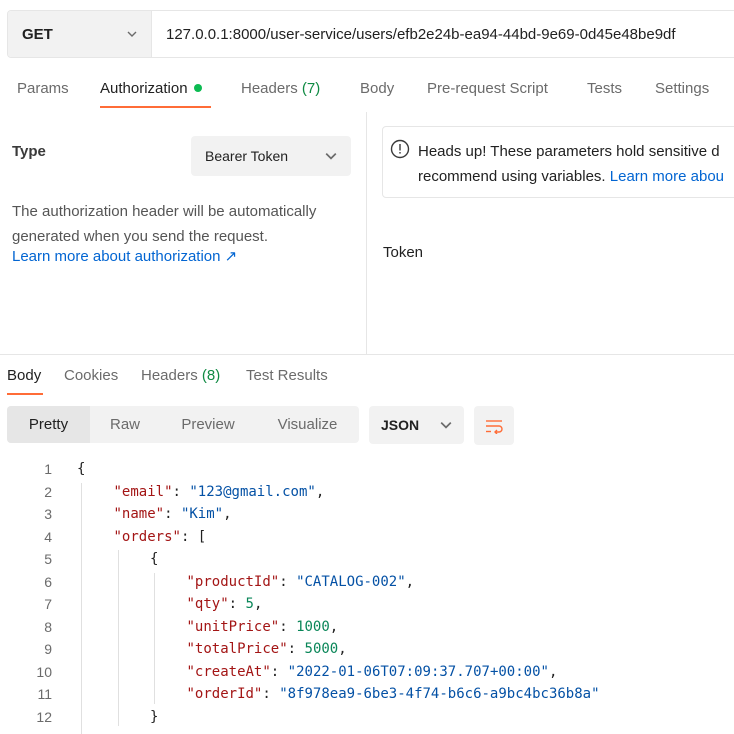 This screenshot has height=734, width=734. I want to click on format-select: JSON, so click(416, 425).